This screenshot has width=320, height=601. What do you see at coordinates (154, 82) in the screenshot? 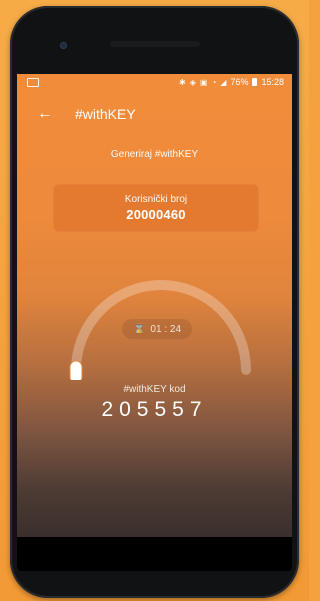
I see `status-bar: ✱ ◈ ▣ ◔ ◢ 76% 15:28` at bounding box center [154, 82].